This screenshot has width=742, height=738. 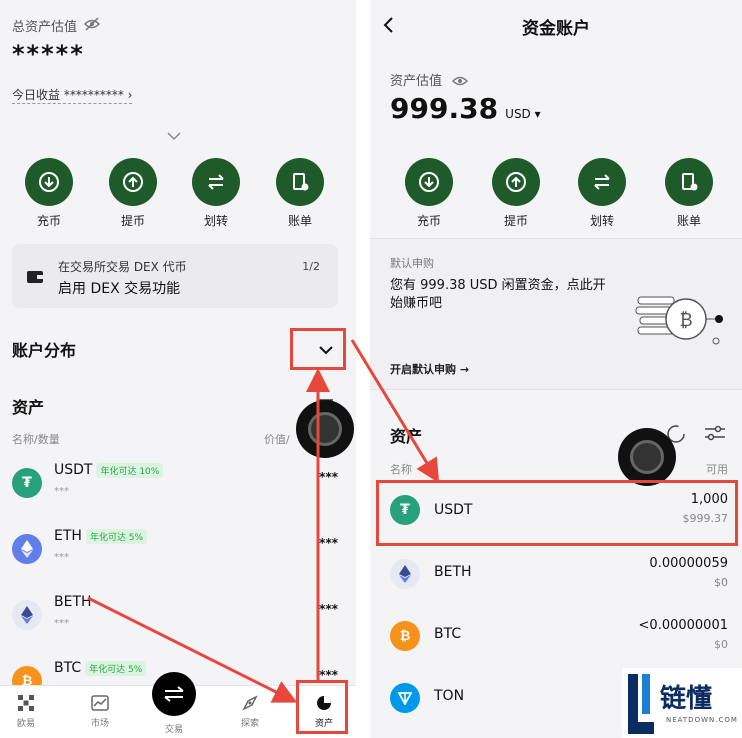 I want to click on watermark-brand: 链懂, so click(x=686, y=699).